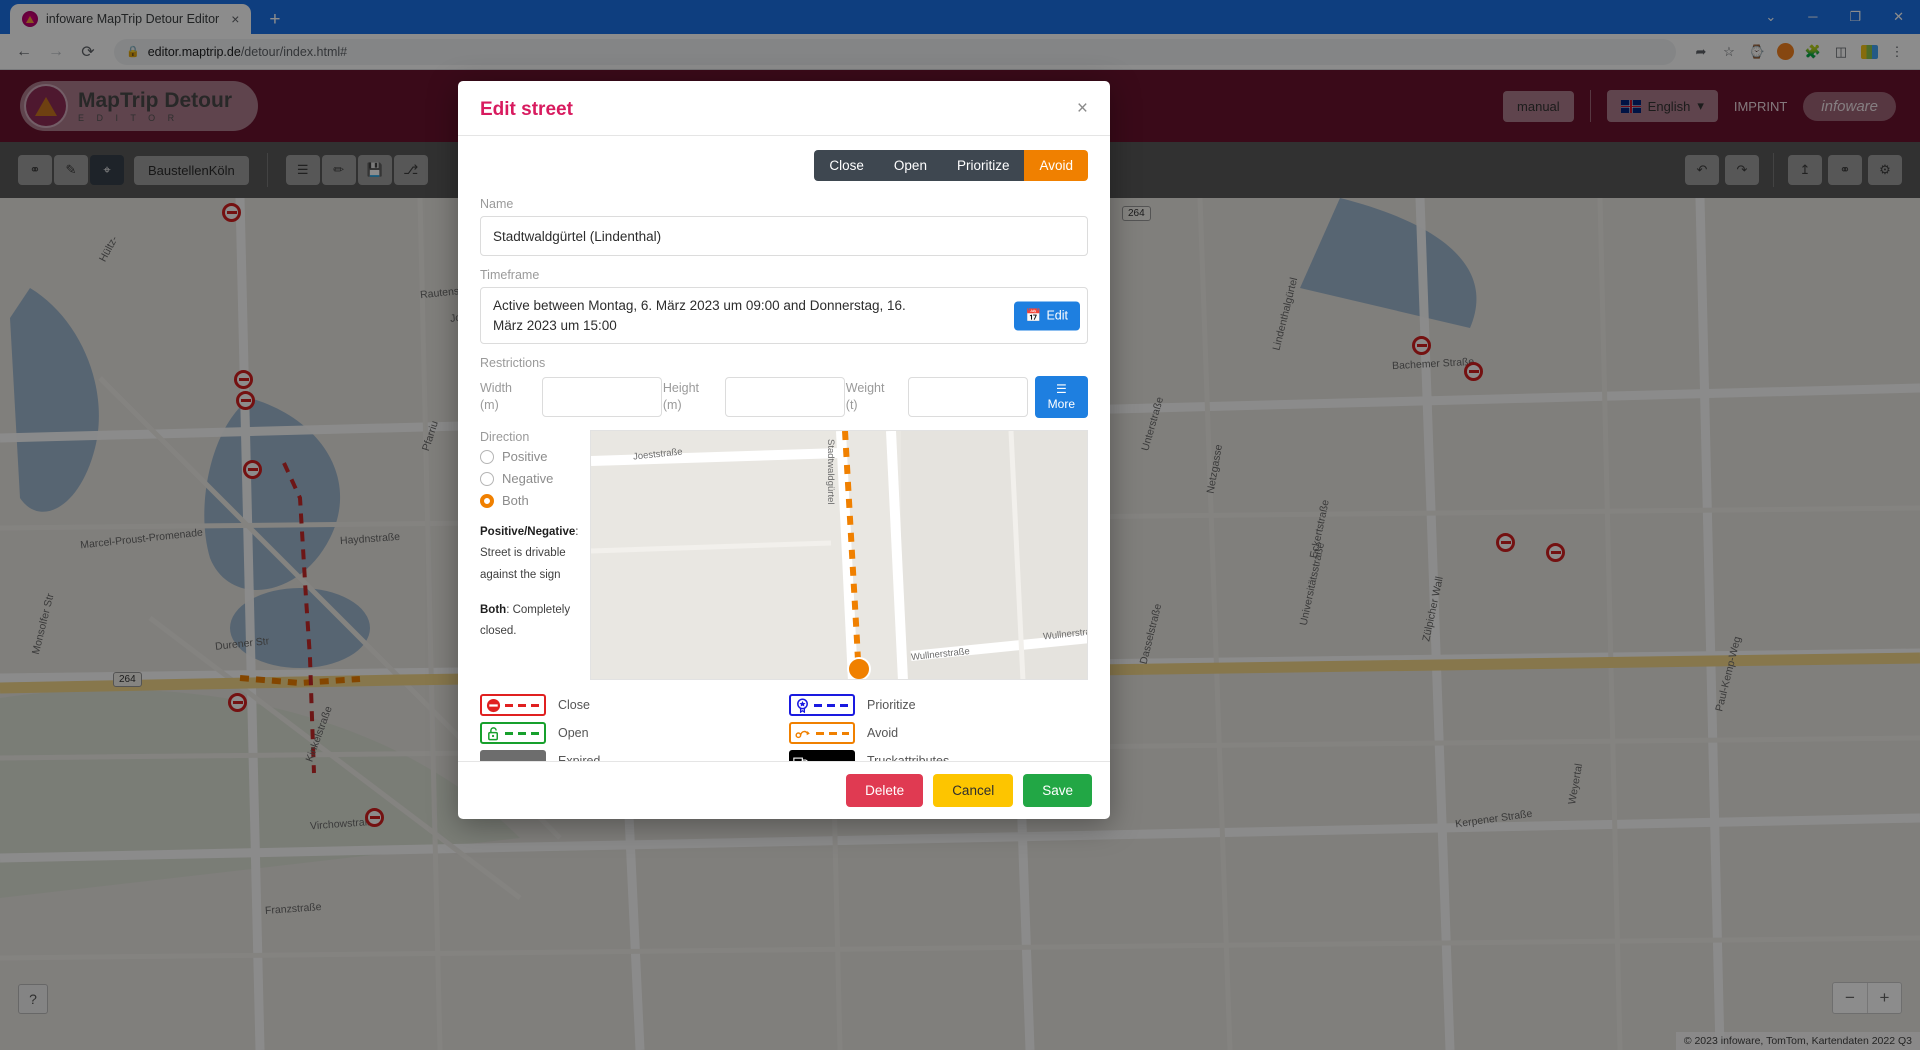 The width and height of the screenshot is (1920, 1050). What do you see at coordinates (784, 790) in the screenshot?
I see `dialog-footer: Delete Cancel Save` at bounding box center [784, 790].